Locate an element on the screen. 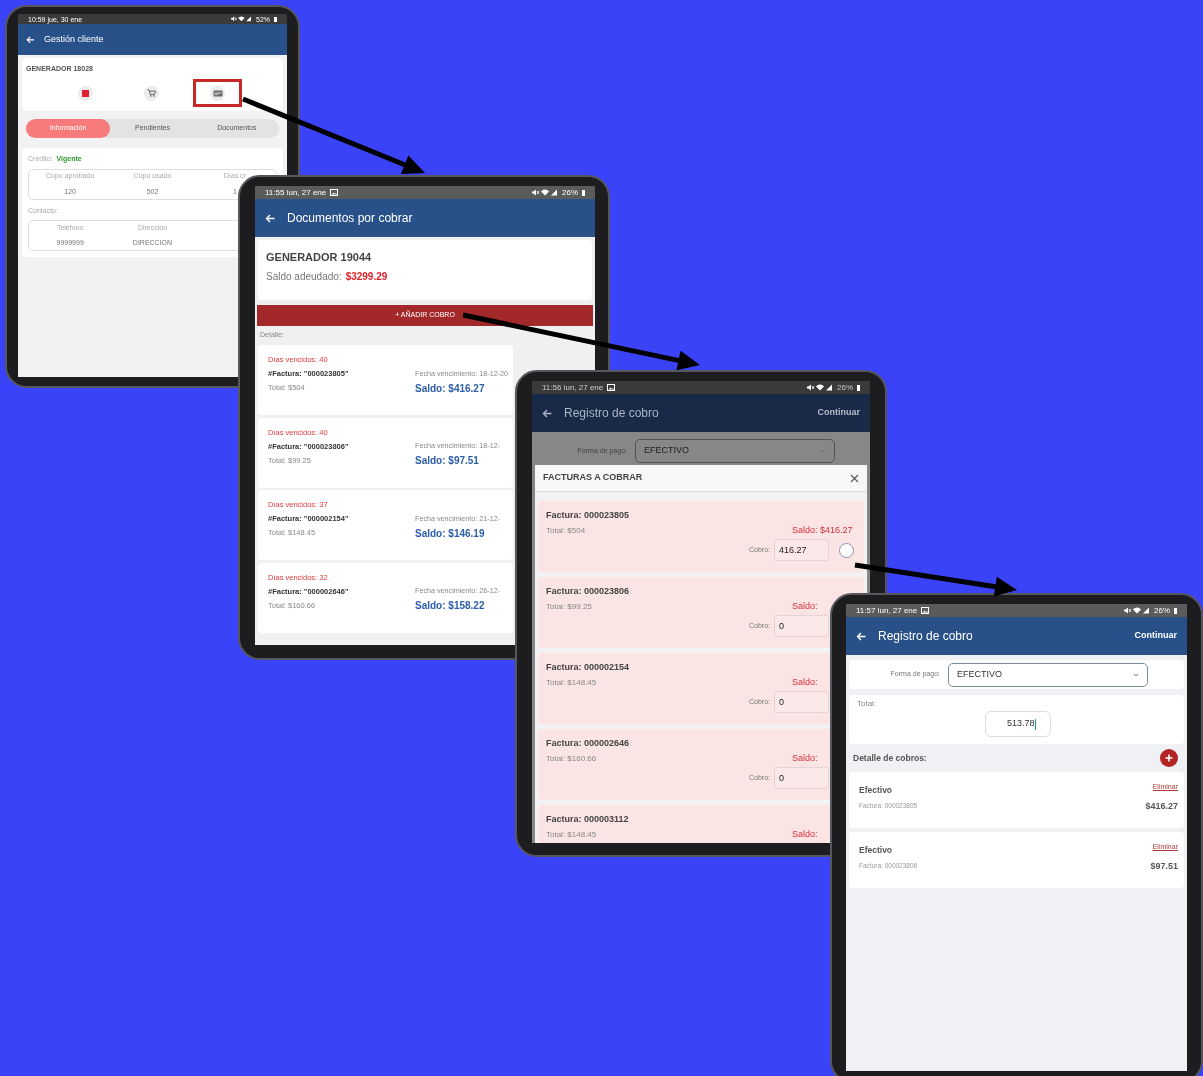  document-balance: Saldo: $158.22 is located at coordinates (450, 606).